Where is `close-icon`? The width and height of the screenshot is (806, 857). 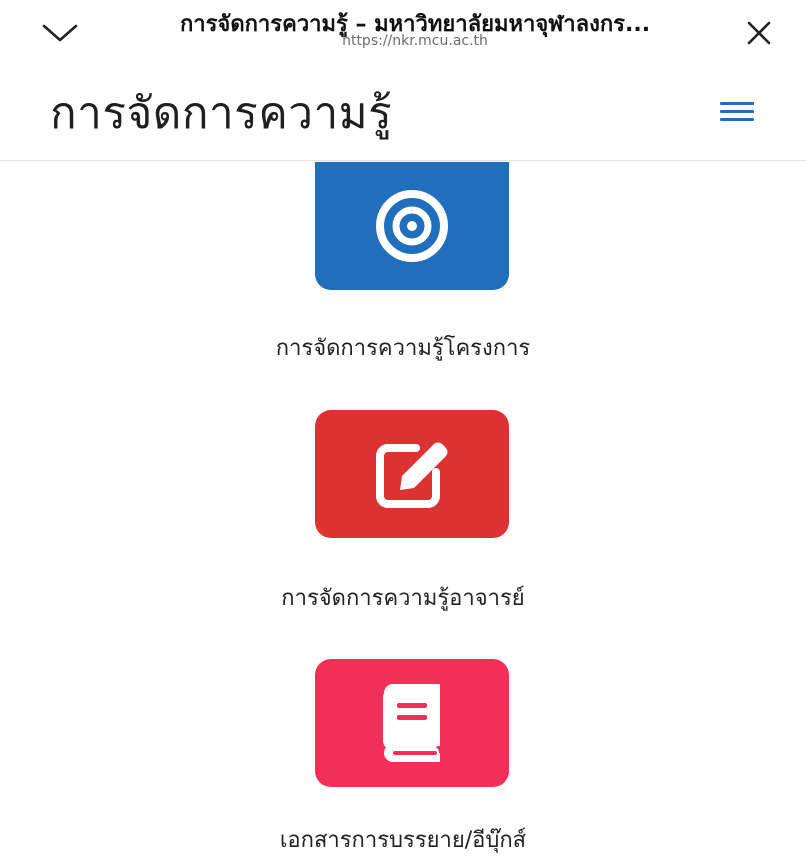
close-icon is located at coordinates (759, 33).